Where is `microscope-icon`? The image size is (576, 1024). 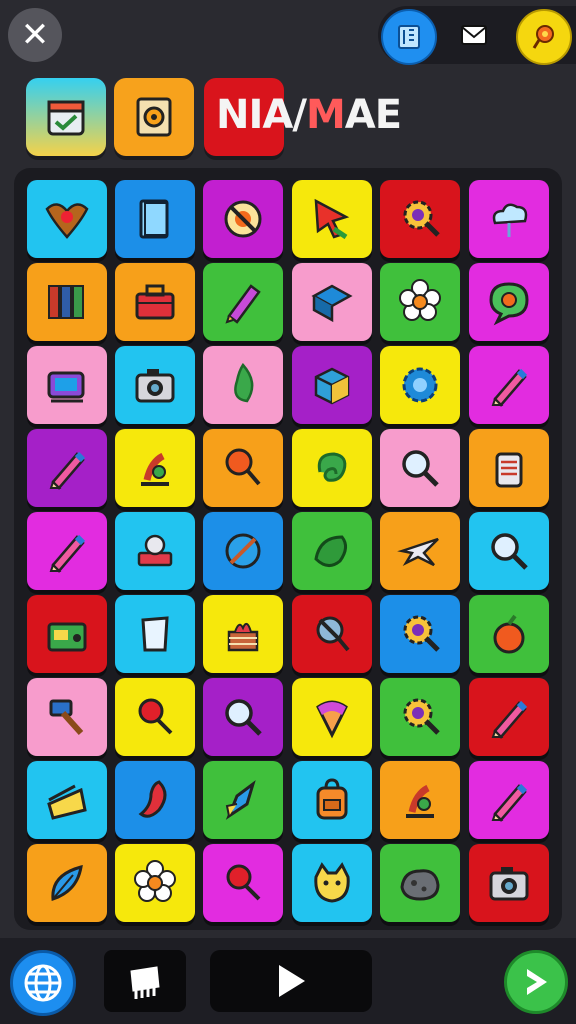
microscope-icon is located at coordinates (155, 469).